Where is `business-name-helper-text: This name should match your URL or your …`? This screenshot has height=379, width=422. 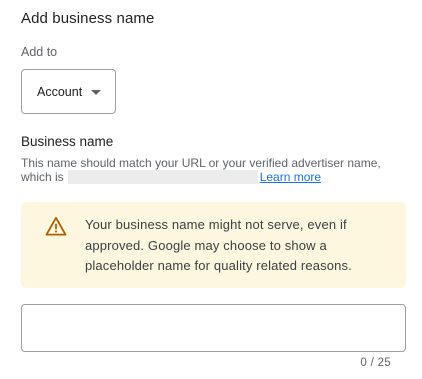 business-name-helper-text: This name should match your URL or your … is located at coordinates (201, 163).